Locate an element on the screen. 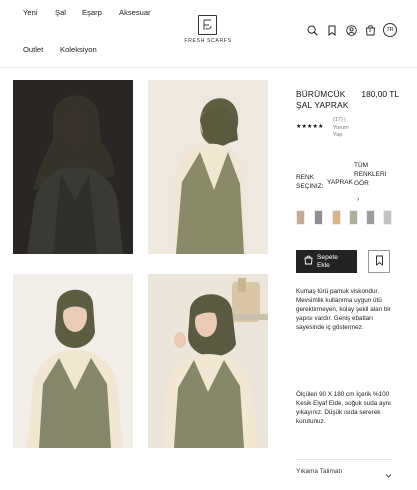  cart-count: 0 is located at coordinates (370, 30).